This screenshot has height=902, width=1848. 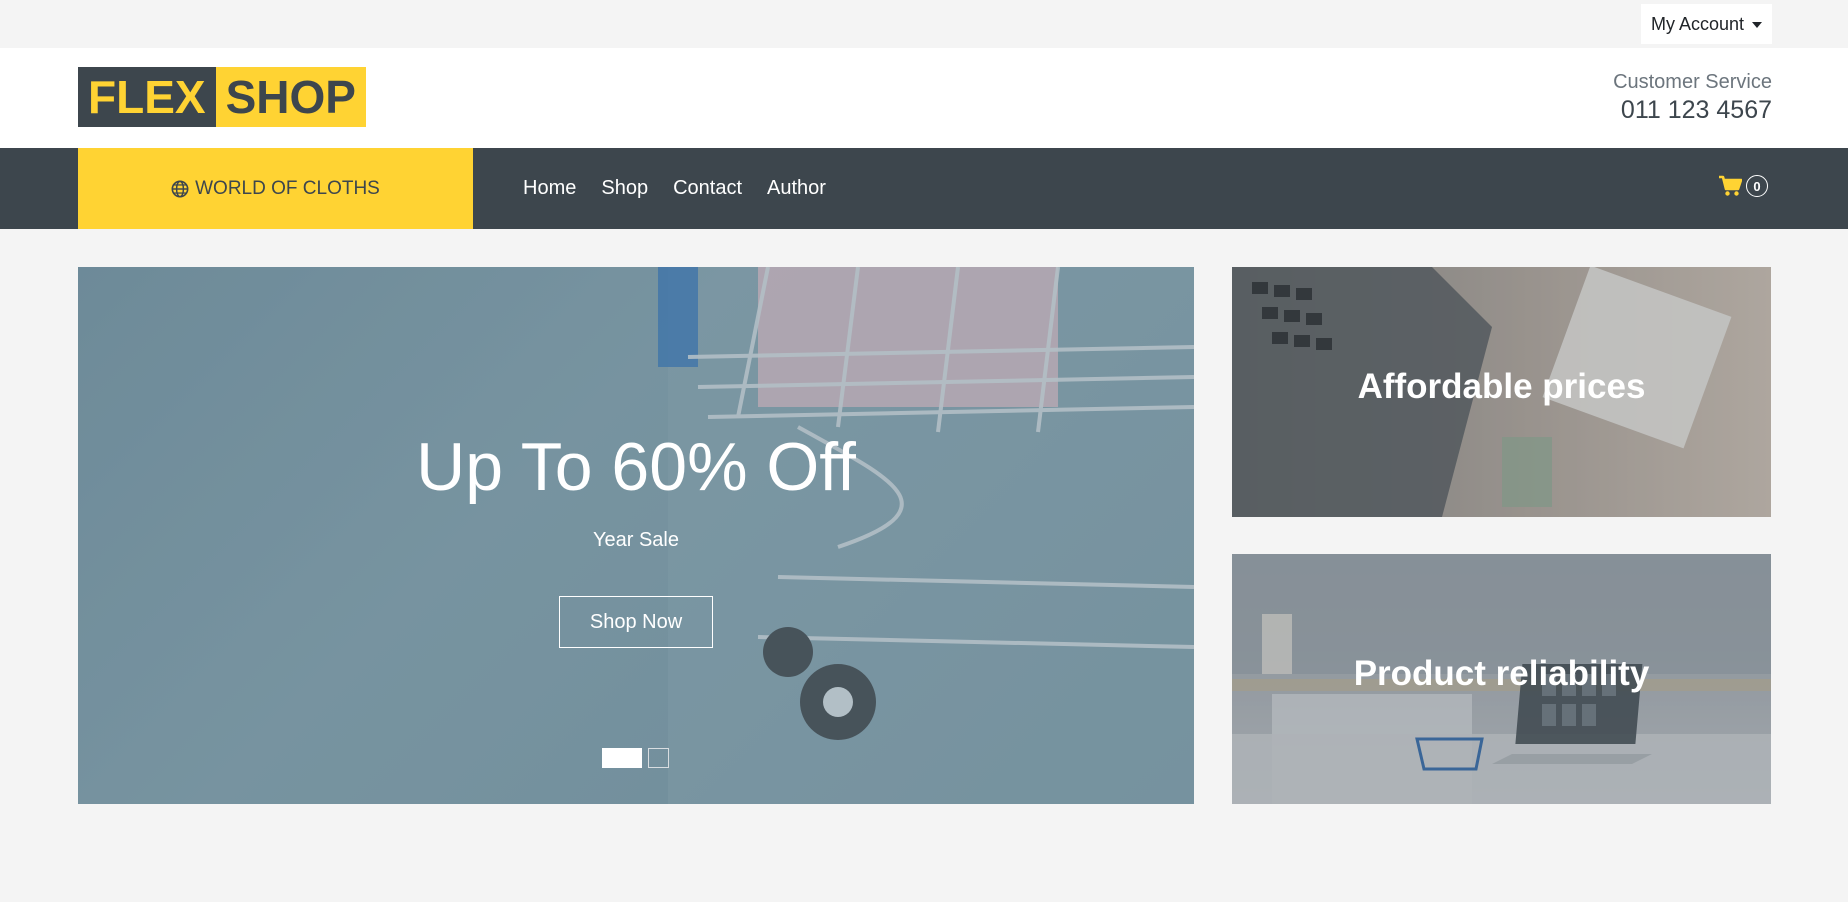 I want to click on logo-text-flex: FLEX, so click(x=147, y=97).